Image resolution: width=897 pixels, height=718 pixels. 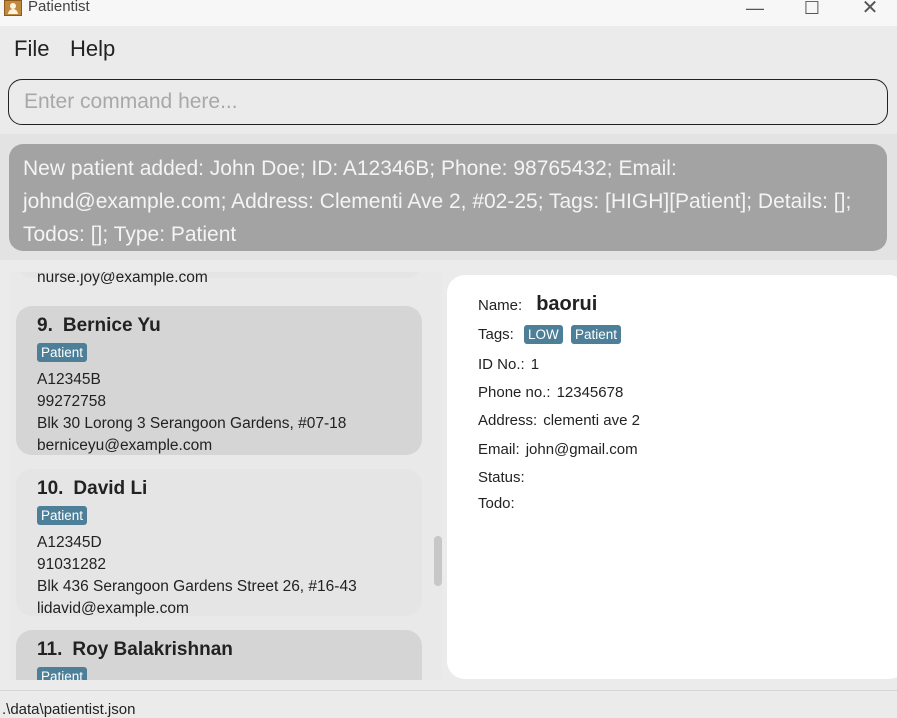 I want to click on window-title: Patientist, so click(x=59, y=7).